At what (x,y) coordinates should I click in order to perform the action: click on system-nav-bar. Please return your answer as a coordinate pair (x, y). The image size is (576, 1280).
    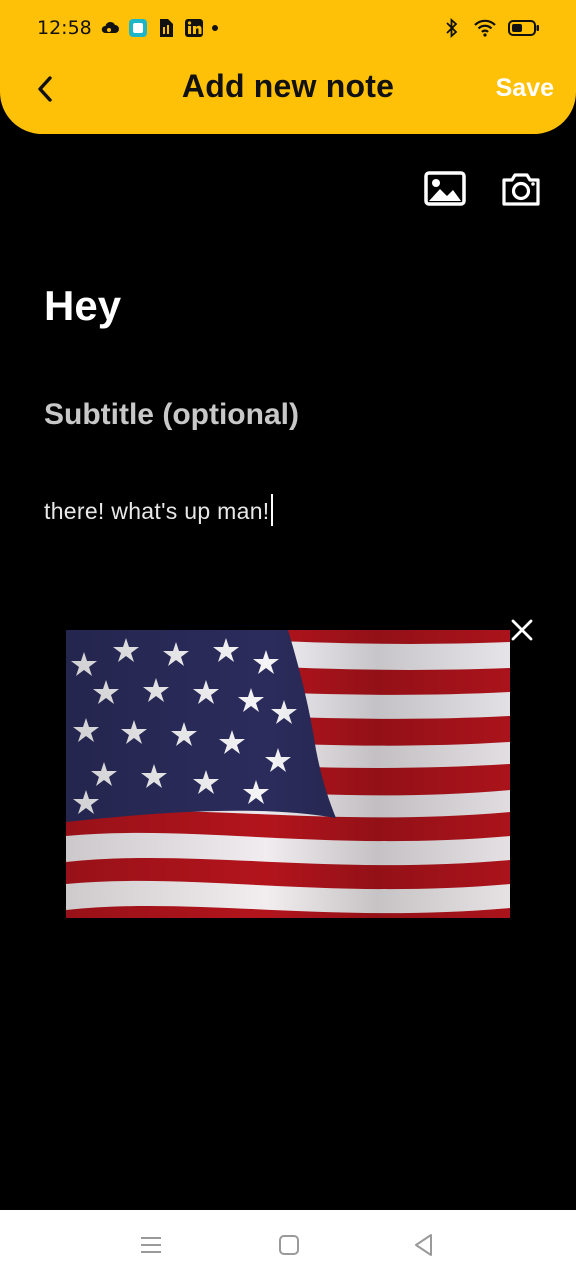
    Looking at the image, I should click on (288, 1245).